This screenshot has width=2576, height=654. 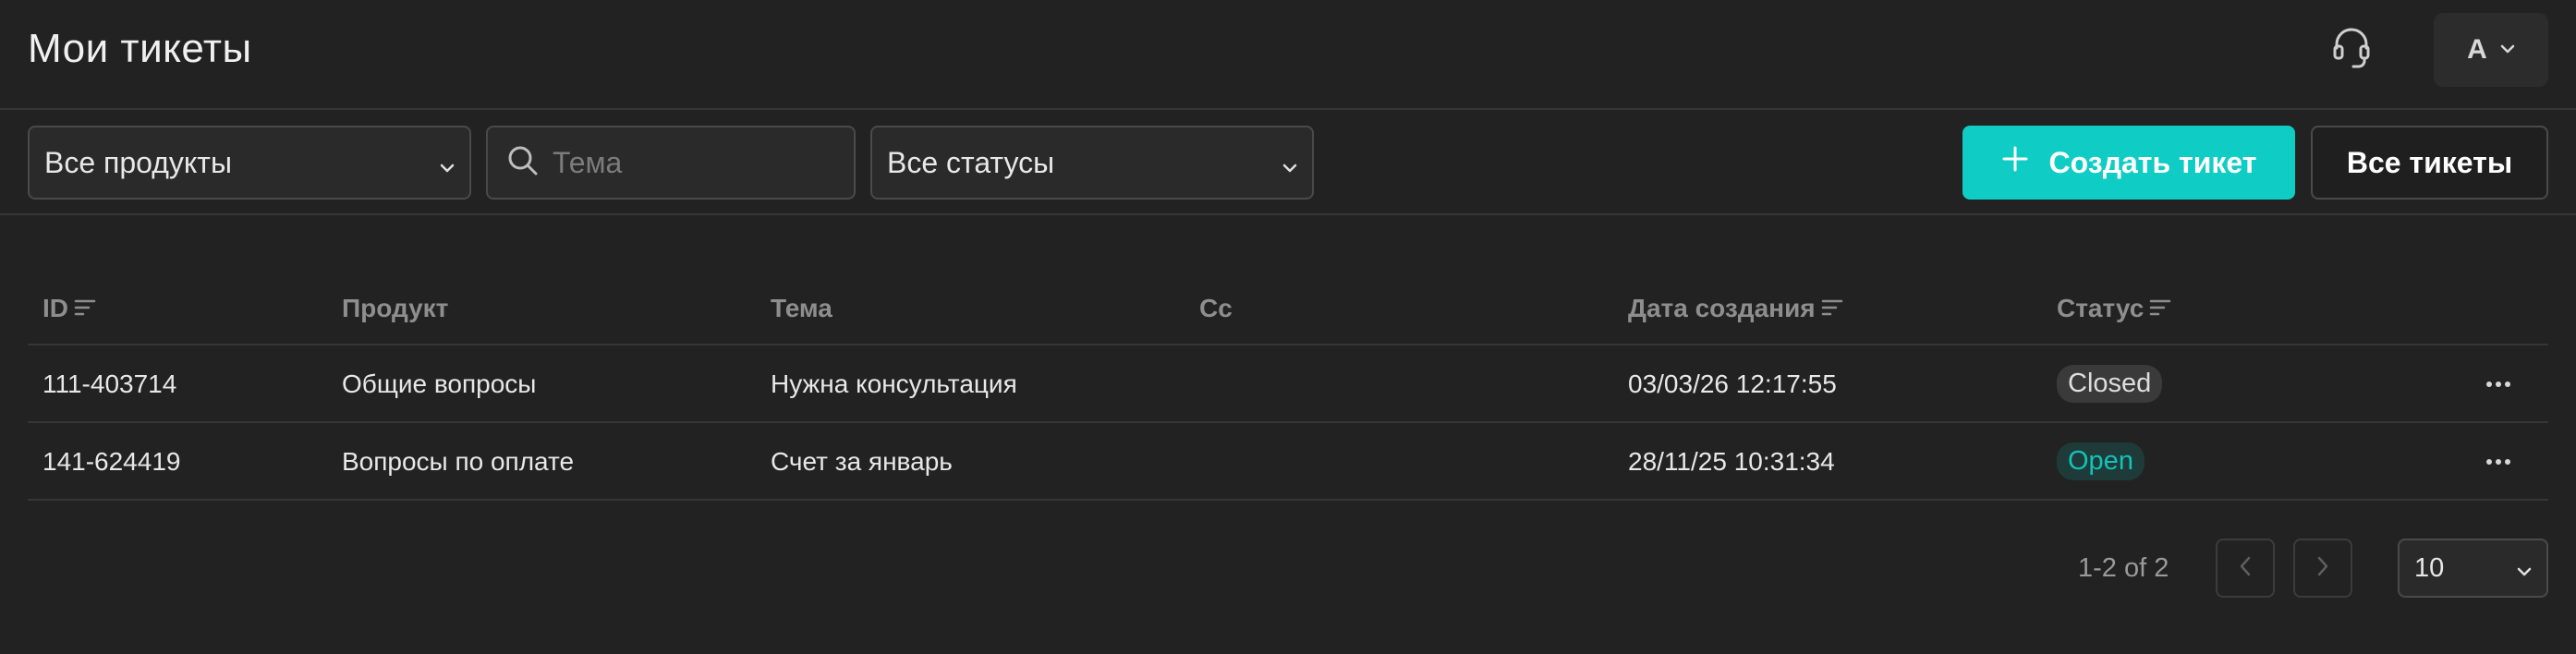 I want to click on column-header-cc: Cc, so click(x=1216, y=308).